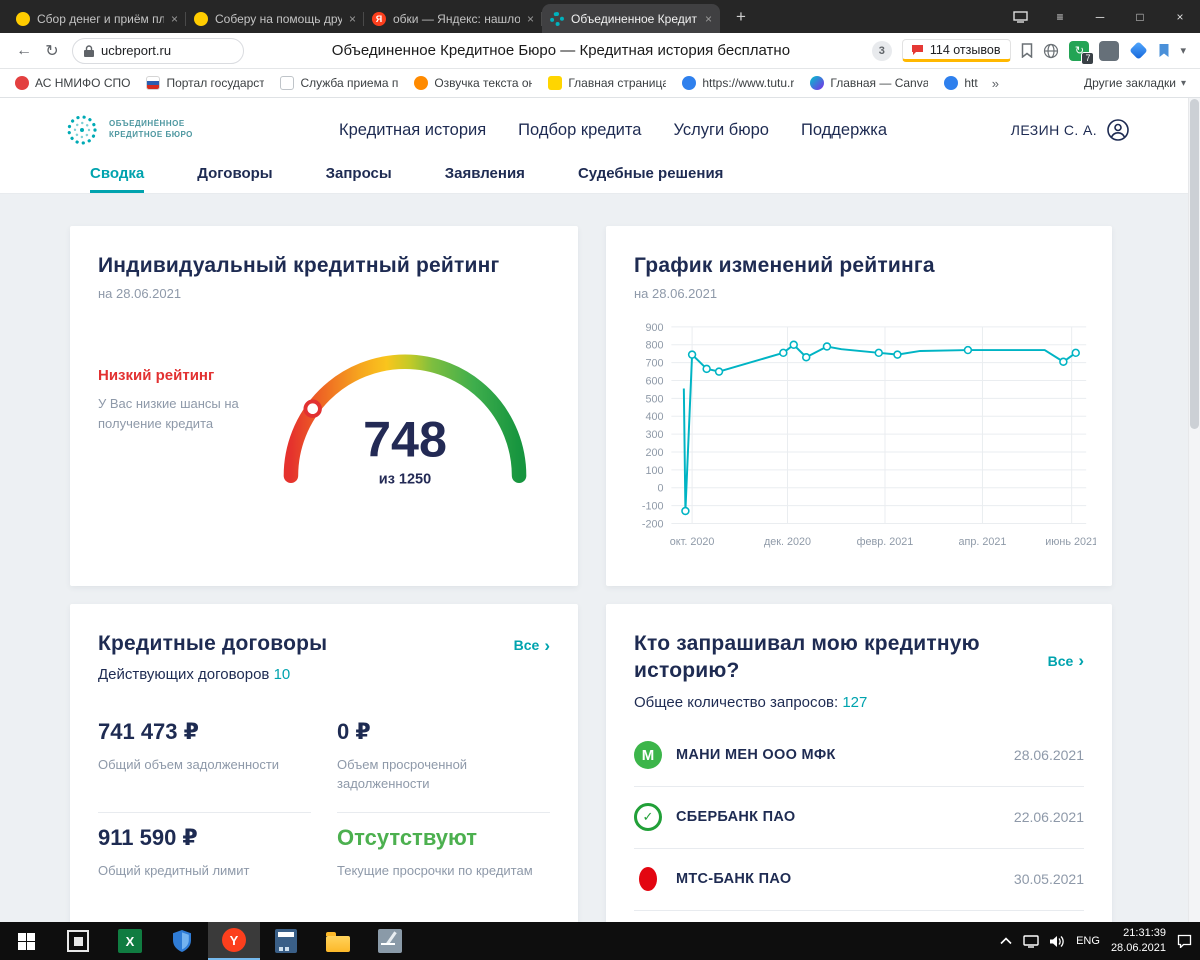  I want to click on svg-text: 100, so click(654, 471).